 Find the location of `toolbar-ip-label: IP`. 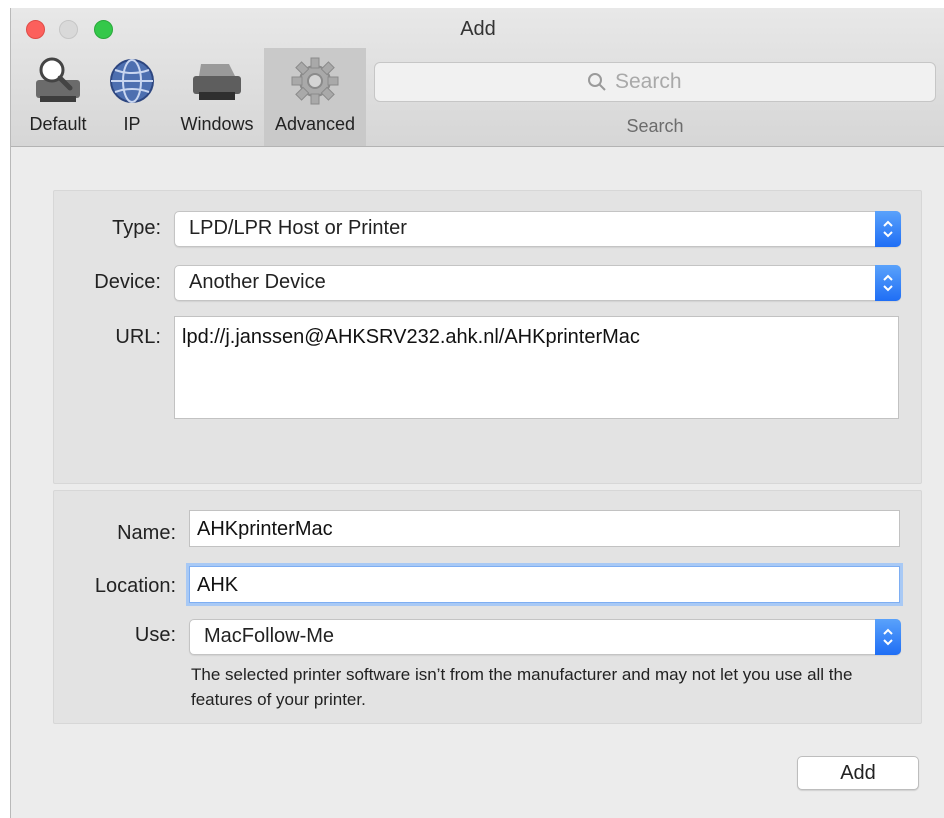

toolbar-ip-label: IP is located at coordinates (132, 124).